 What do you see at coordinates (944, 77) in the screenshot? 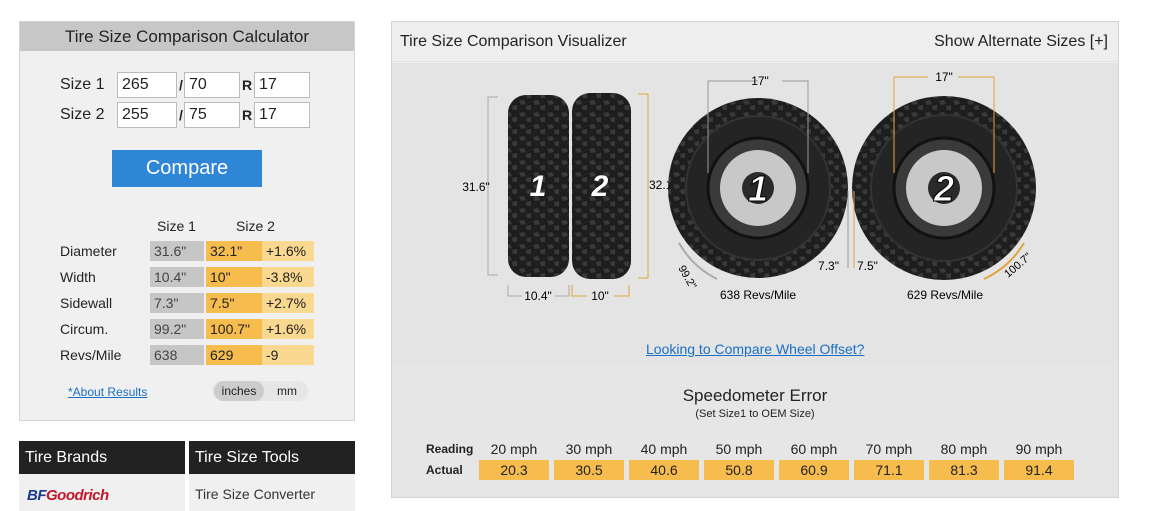
I see `rim2-label: 17"` at bounding box center [944, 77].